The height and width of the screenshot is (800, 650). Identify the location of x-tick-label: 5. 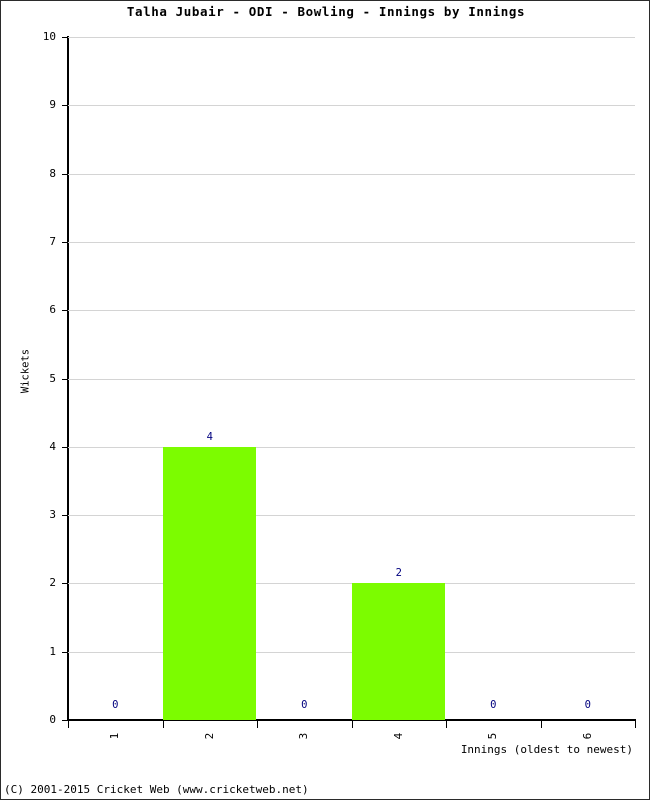
(493, 736).